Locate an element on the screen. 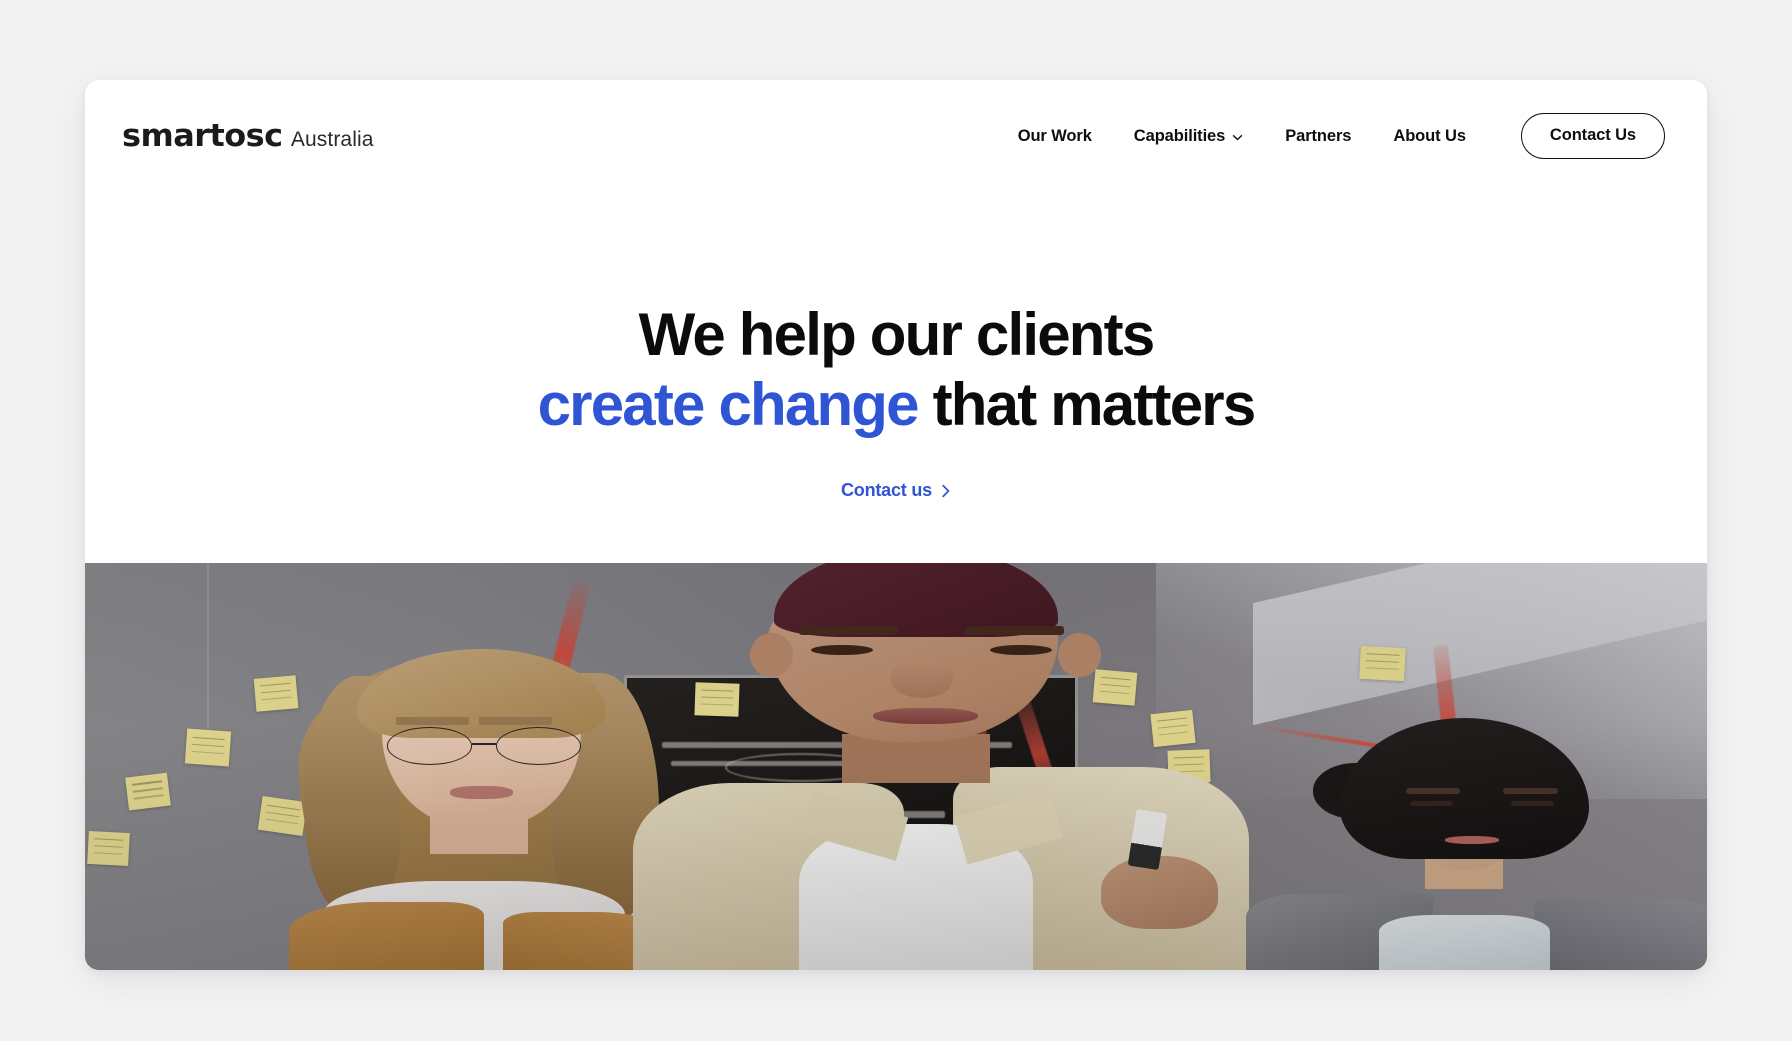 This screenshot has width=1792, height=1041. site-header: smartosc Australia Our Work Capabilities is located at coordinates (896, 136).